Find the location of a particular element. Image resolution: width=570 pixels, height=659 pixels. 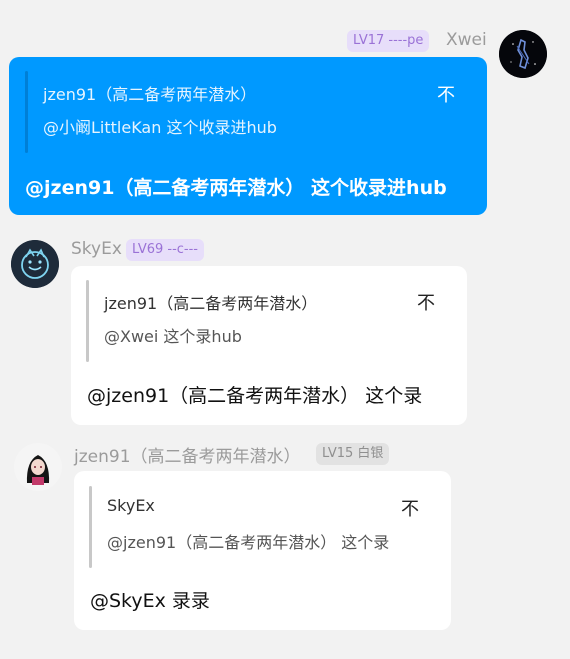

reply-quote: jzen91（高二备考两年潜水） 不 @小阚LittleKan 这个收录进hub is located at coordinates (245, 112).